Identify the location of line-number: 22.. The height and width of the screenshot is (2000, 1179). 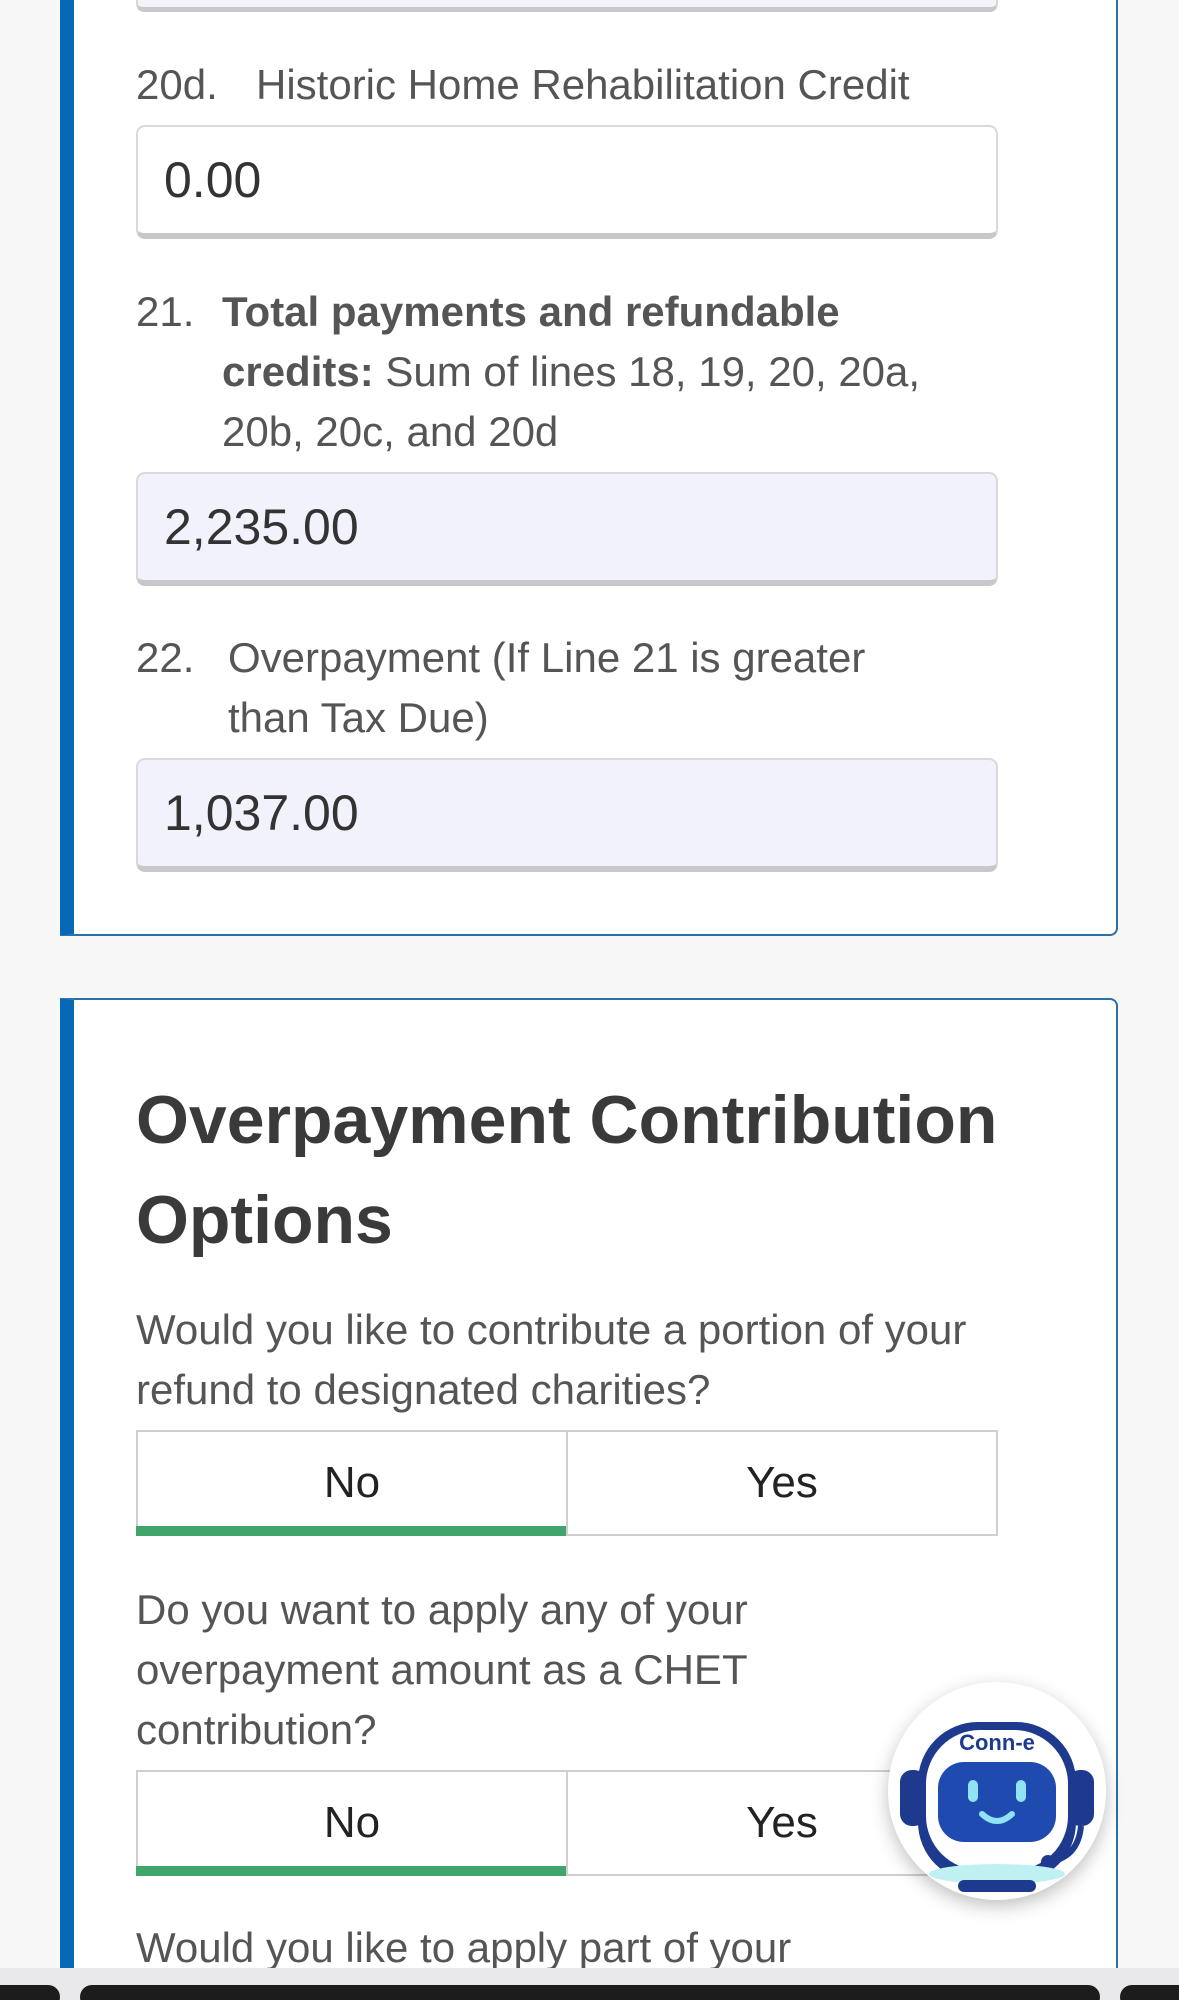
(165, 657).